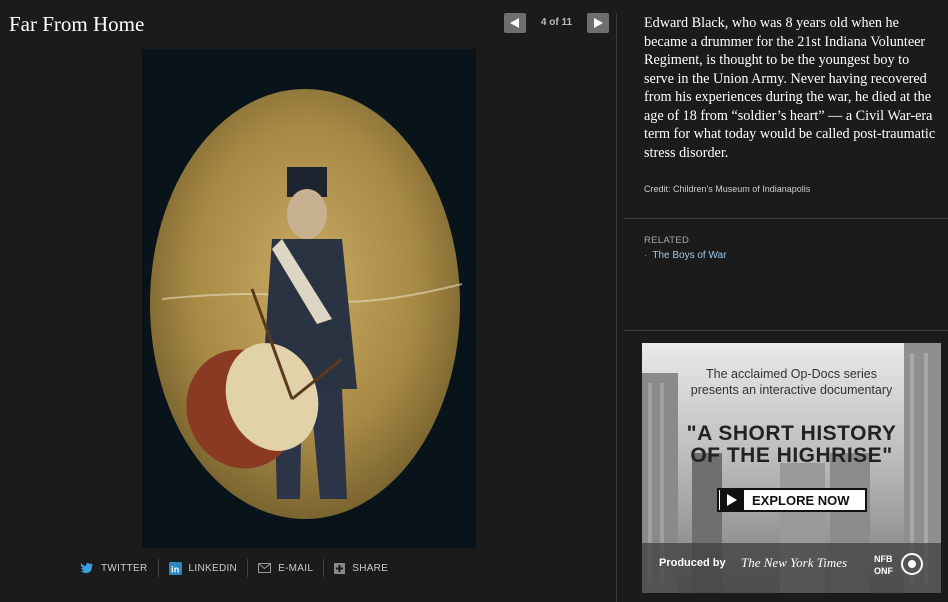 This screenshot has width=948, height=602. I want to click on share-bar: TWITTER in LINKEDIN E-MAIL SHARE, so click(239, 568).